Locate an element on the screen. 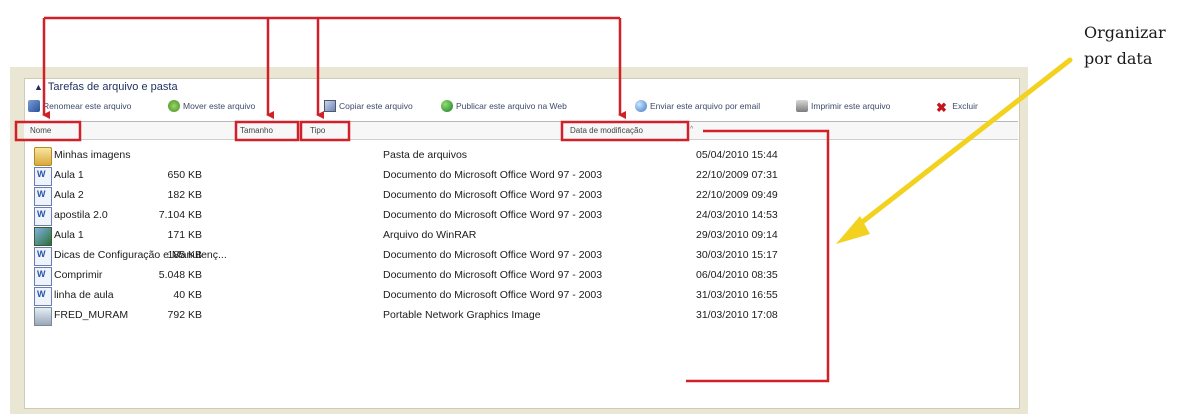 The width and height of the screenshot is (1189, 416). date-column-bracket is located at coordinates (758, 256).